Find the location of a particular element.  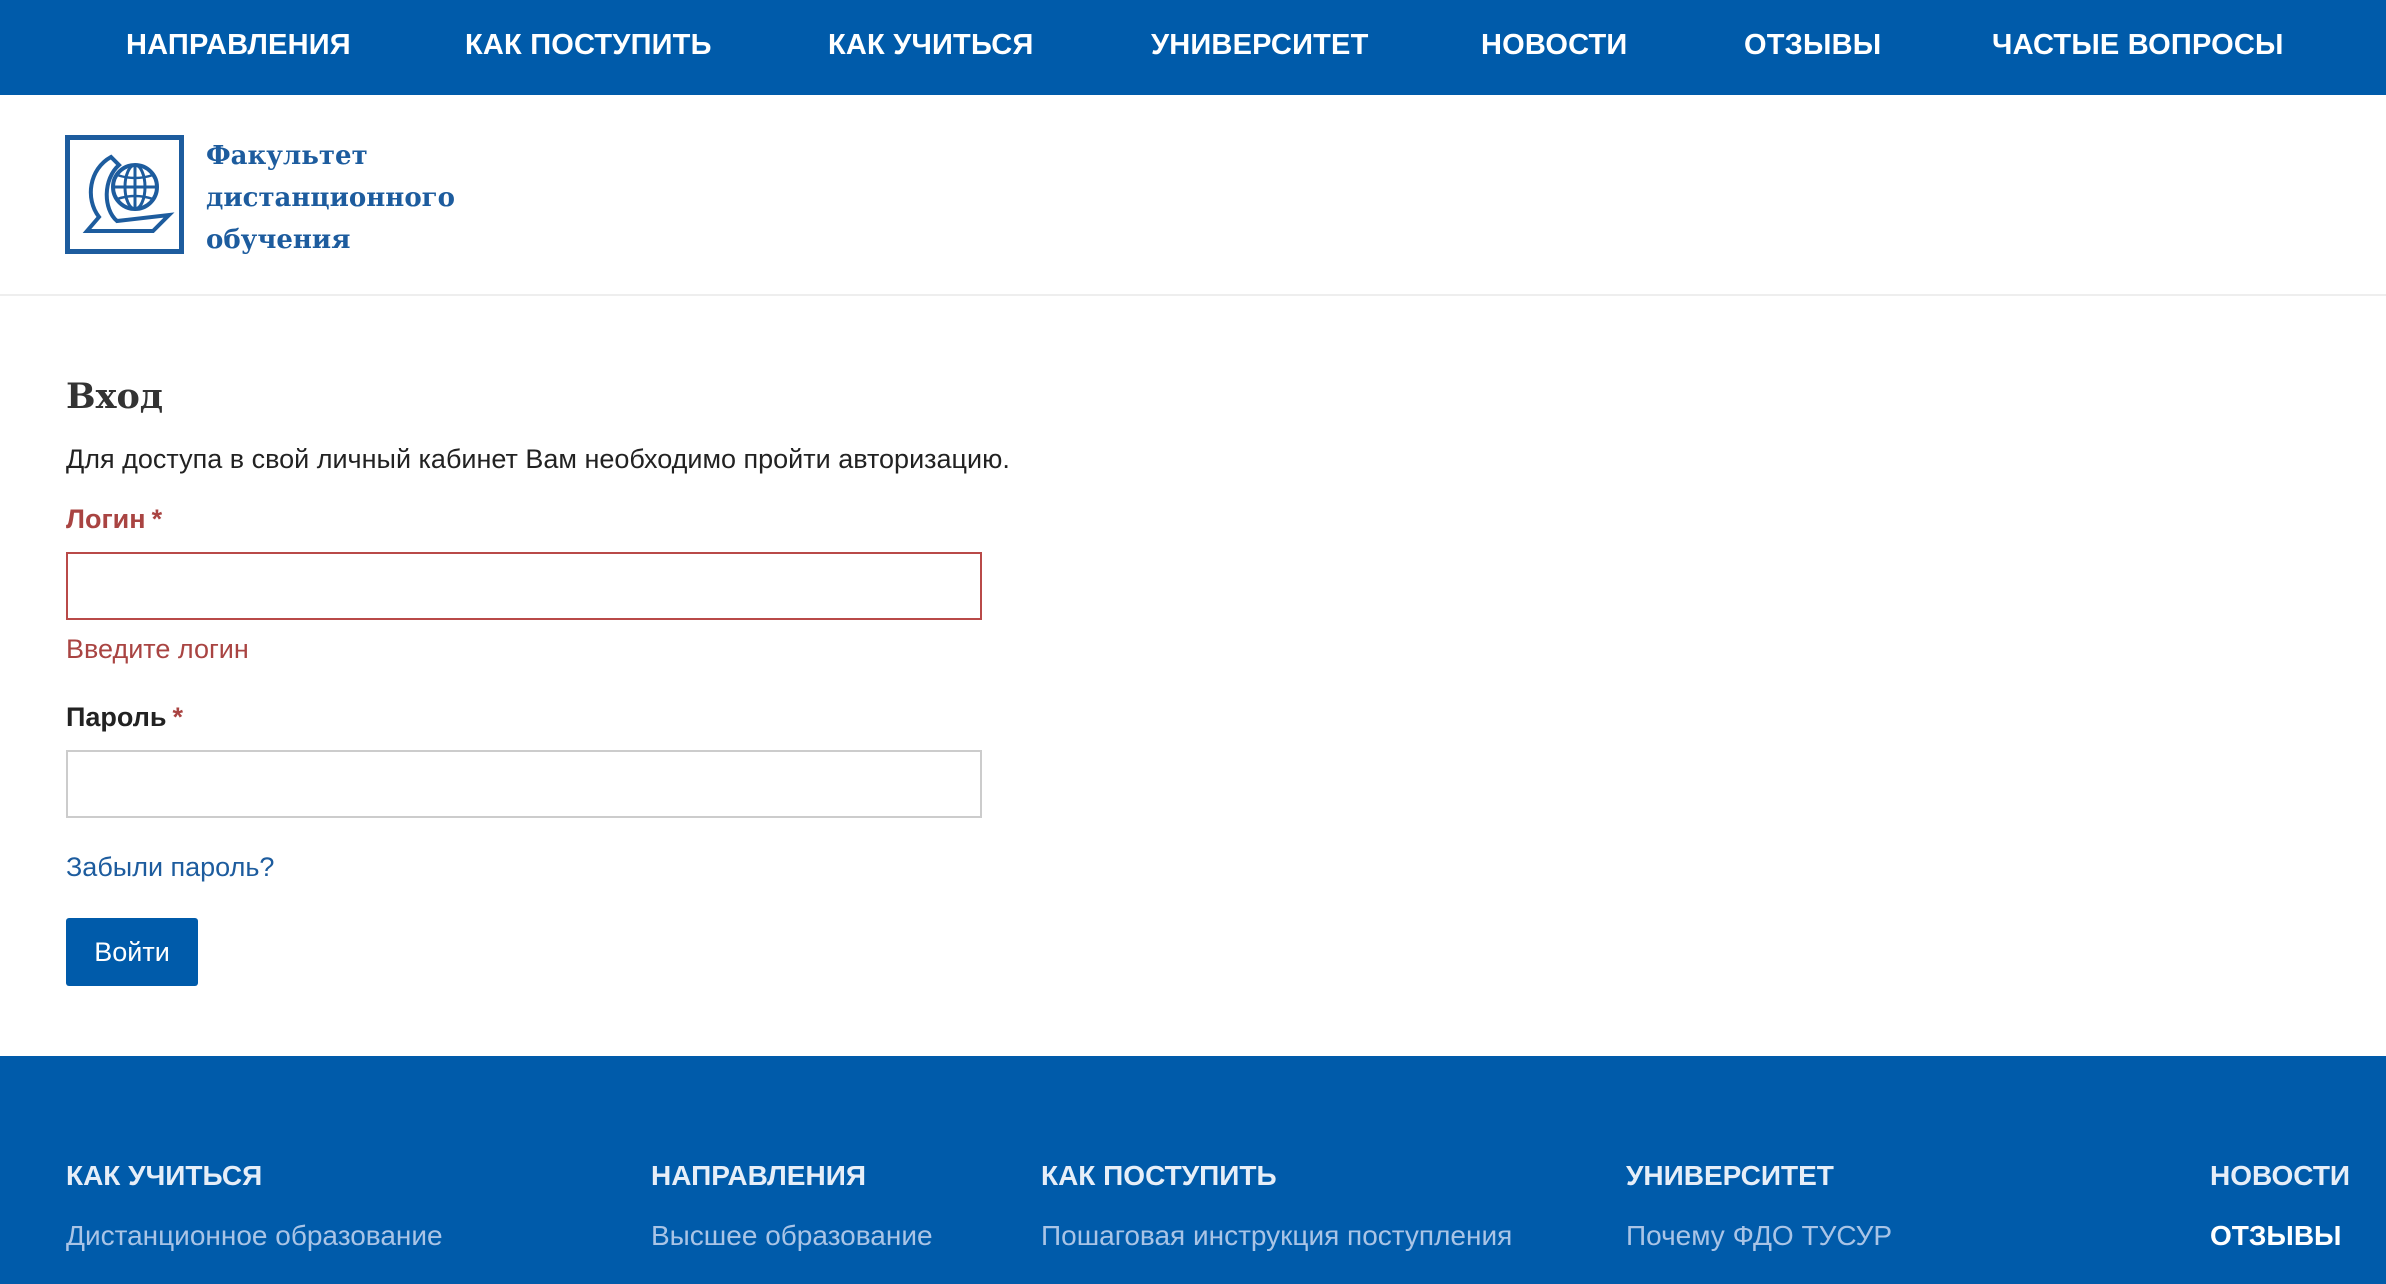

footer-title-university: УНИВЕРСИТЕТ is located at coordinates (1730, 1176).